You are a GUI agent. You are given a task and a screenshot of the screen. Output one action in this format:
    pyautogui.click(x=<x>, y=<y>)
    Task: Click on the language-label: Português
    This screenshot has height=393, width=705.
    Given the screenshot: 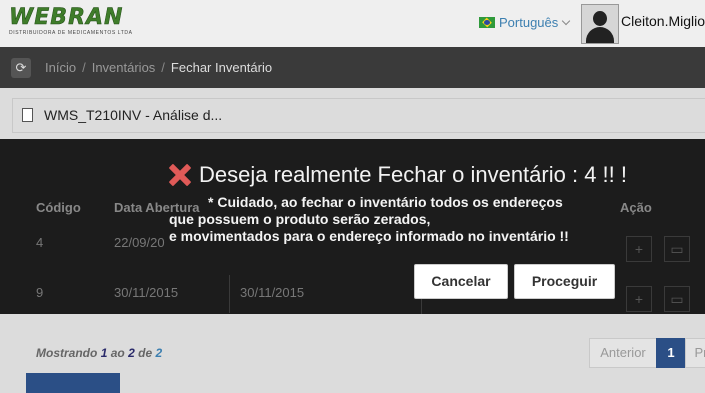 What is the action you would take?
    pyautogui.click(x=529, y=22)
    